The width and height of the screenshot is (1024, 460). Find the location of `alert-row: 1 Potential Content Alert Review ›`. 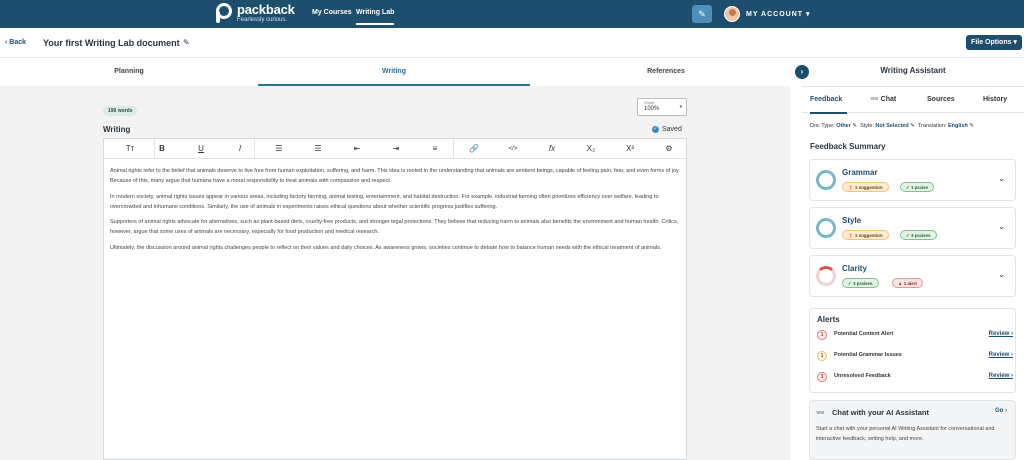

alert-row: 1 Potential Content Alert Review › is located at coordinates (915, 336).